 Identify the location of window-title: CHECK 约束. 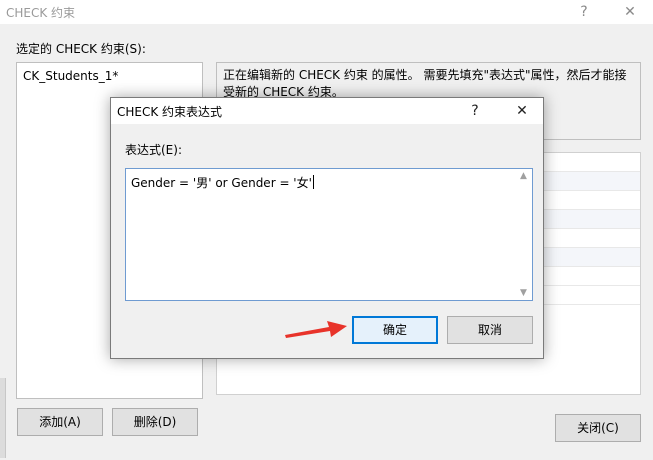
(41, 13).